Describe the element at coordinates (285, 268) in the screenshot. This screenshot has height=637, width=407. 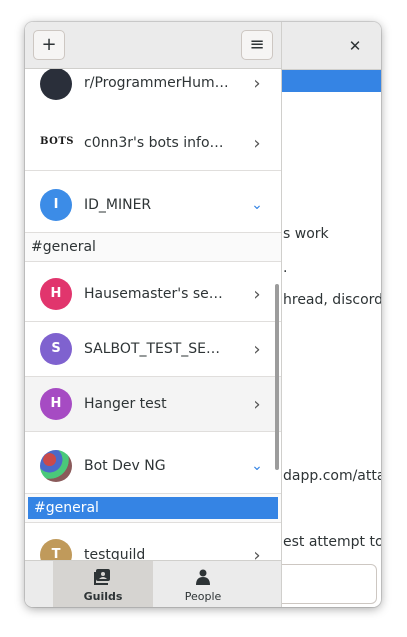
I see `message-line: .` at that location.